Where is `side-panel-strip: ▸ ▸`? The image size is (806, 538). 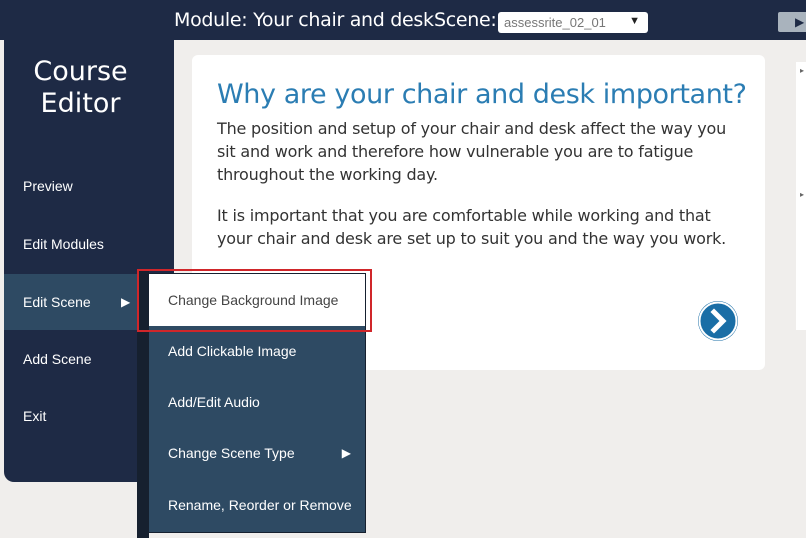
side-panel-strip: ▸ ▸ is located at coordinates (801, 196).